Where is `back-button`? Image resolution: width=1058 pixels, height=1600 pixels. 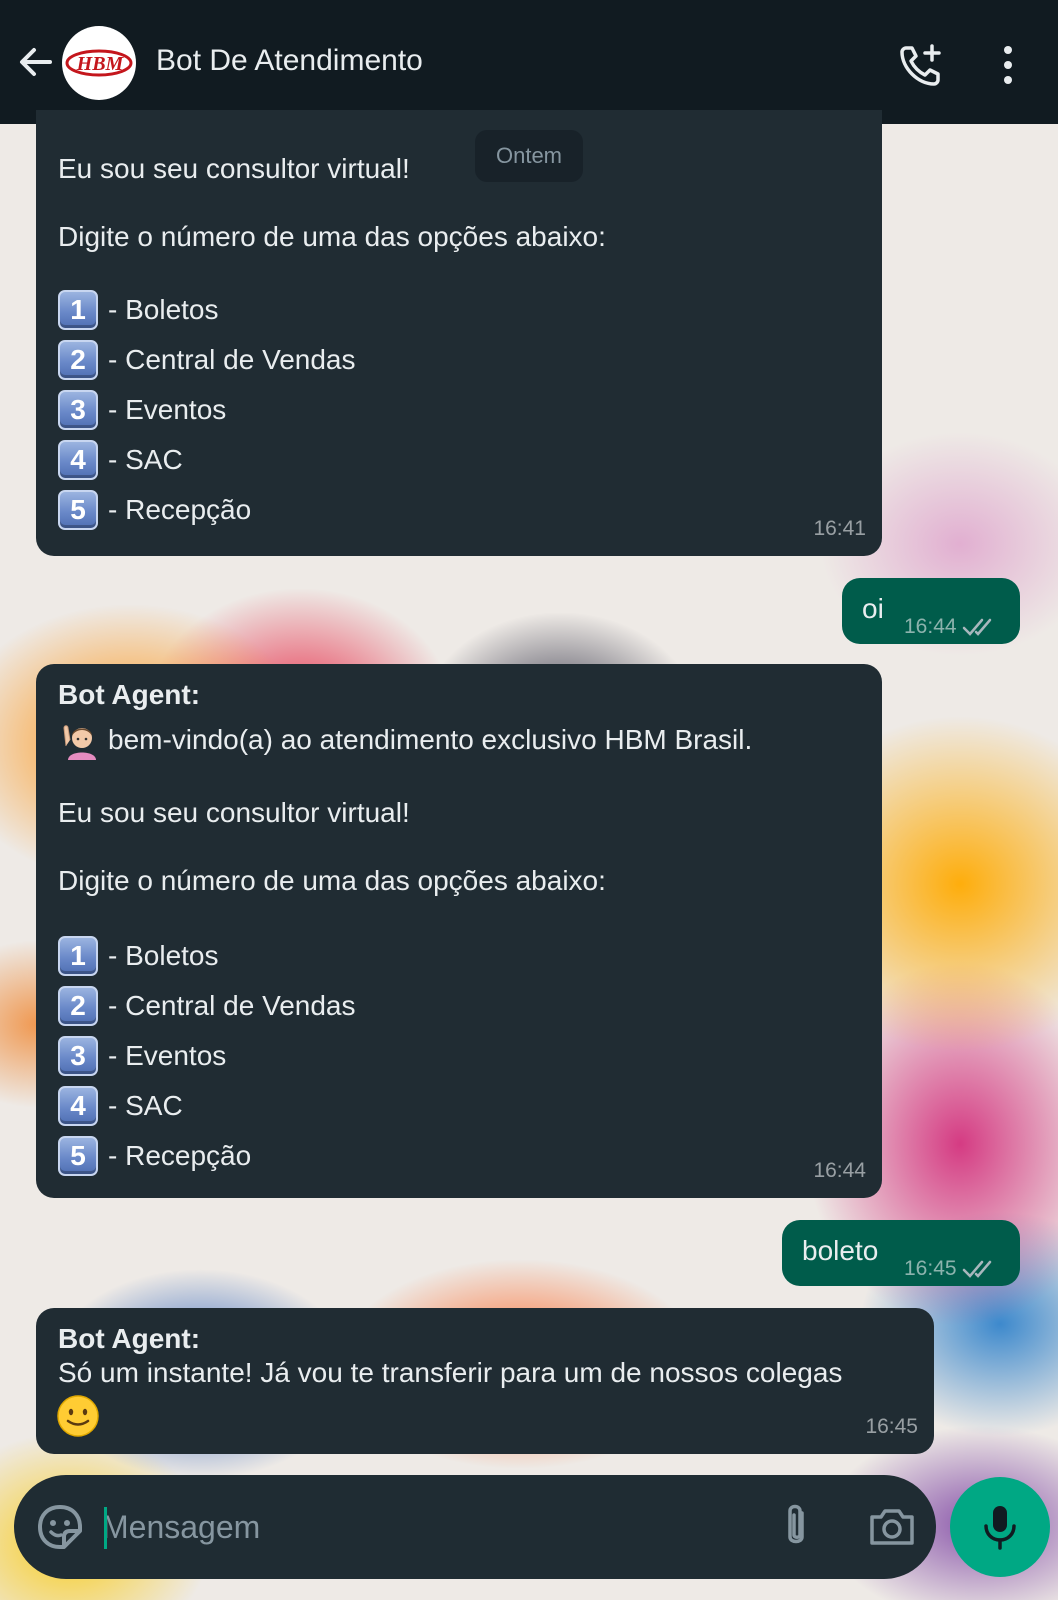 back-button is located at coordinates (36, 62).